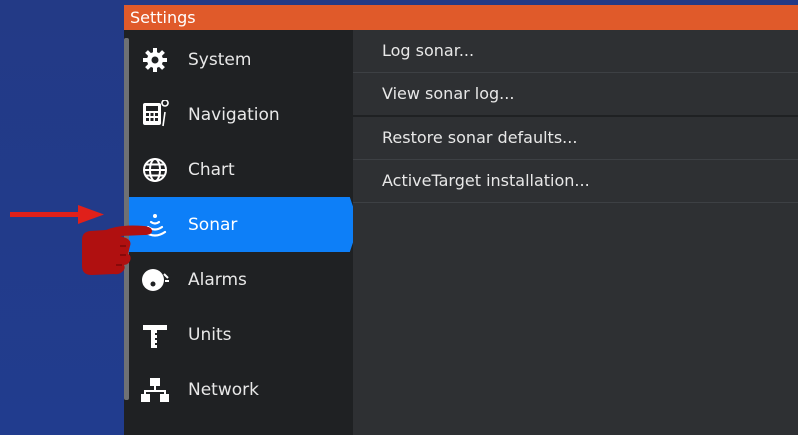 This screenshot has width=798, height=435. What do you see at coordinates (213, 224) in the screenshot?
I see `sidebar-item-label: Sonar` at bounding box center [213, 224].